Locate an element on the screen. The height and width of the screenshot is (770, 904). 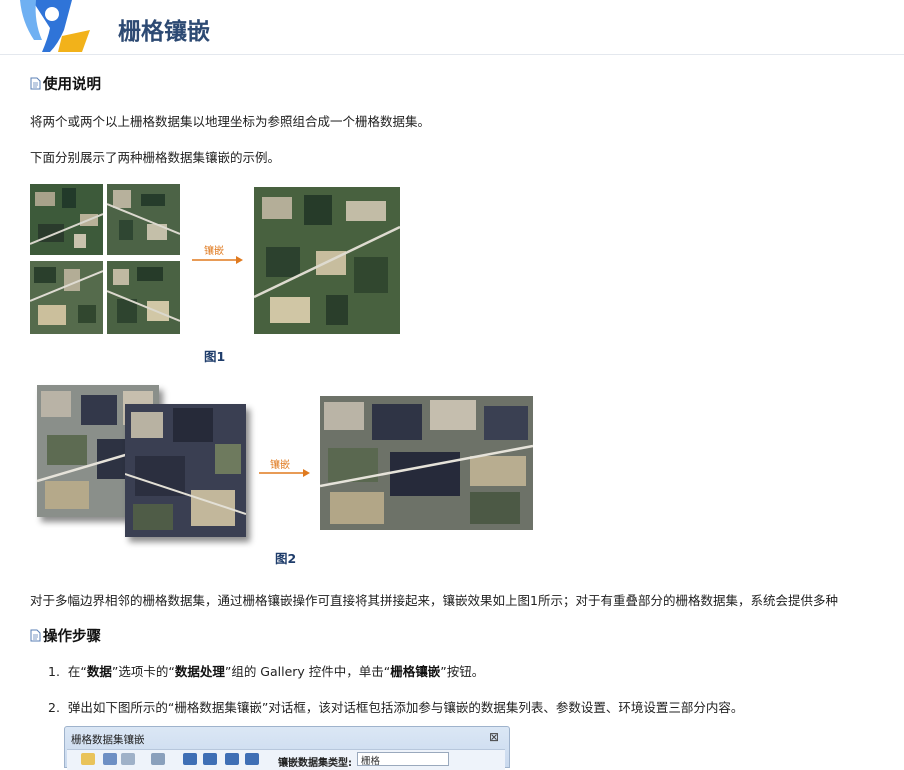
close-icon: ⊠ is located at coordinates (494, 737).